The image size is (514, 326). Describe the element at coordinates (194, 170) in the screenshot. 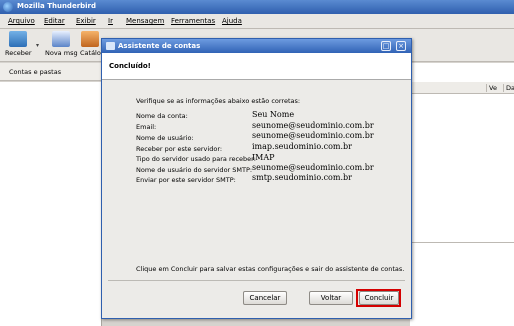

I see `row-label: Nome de usuário do servidor SMTP:` at that location.